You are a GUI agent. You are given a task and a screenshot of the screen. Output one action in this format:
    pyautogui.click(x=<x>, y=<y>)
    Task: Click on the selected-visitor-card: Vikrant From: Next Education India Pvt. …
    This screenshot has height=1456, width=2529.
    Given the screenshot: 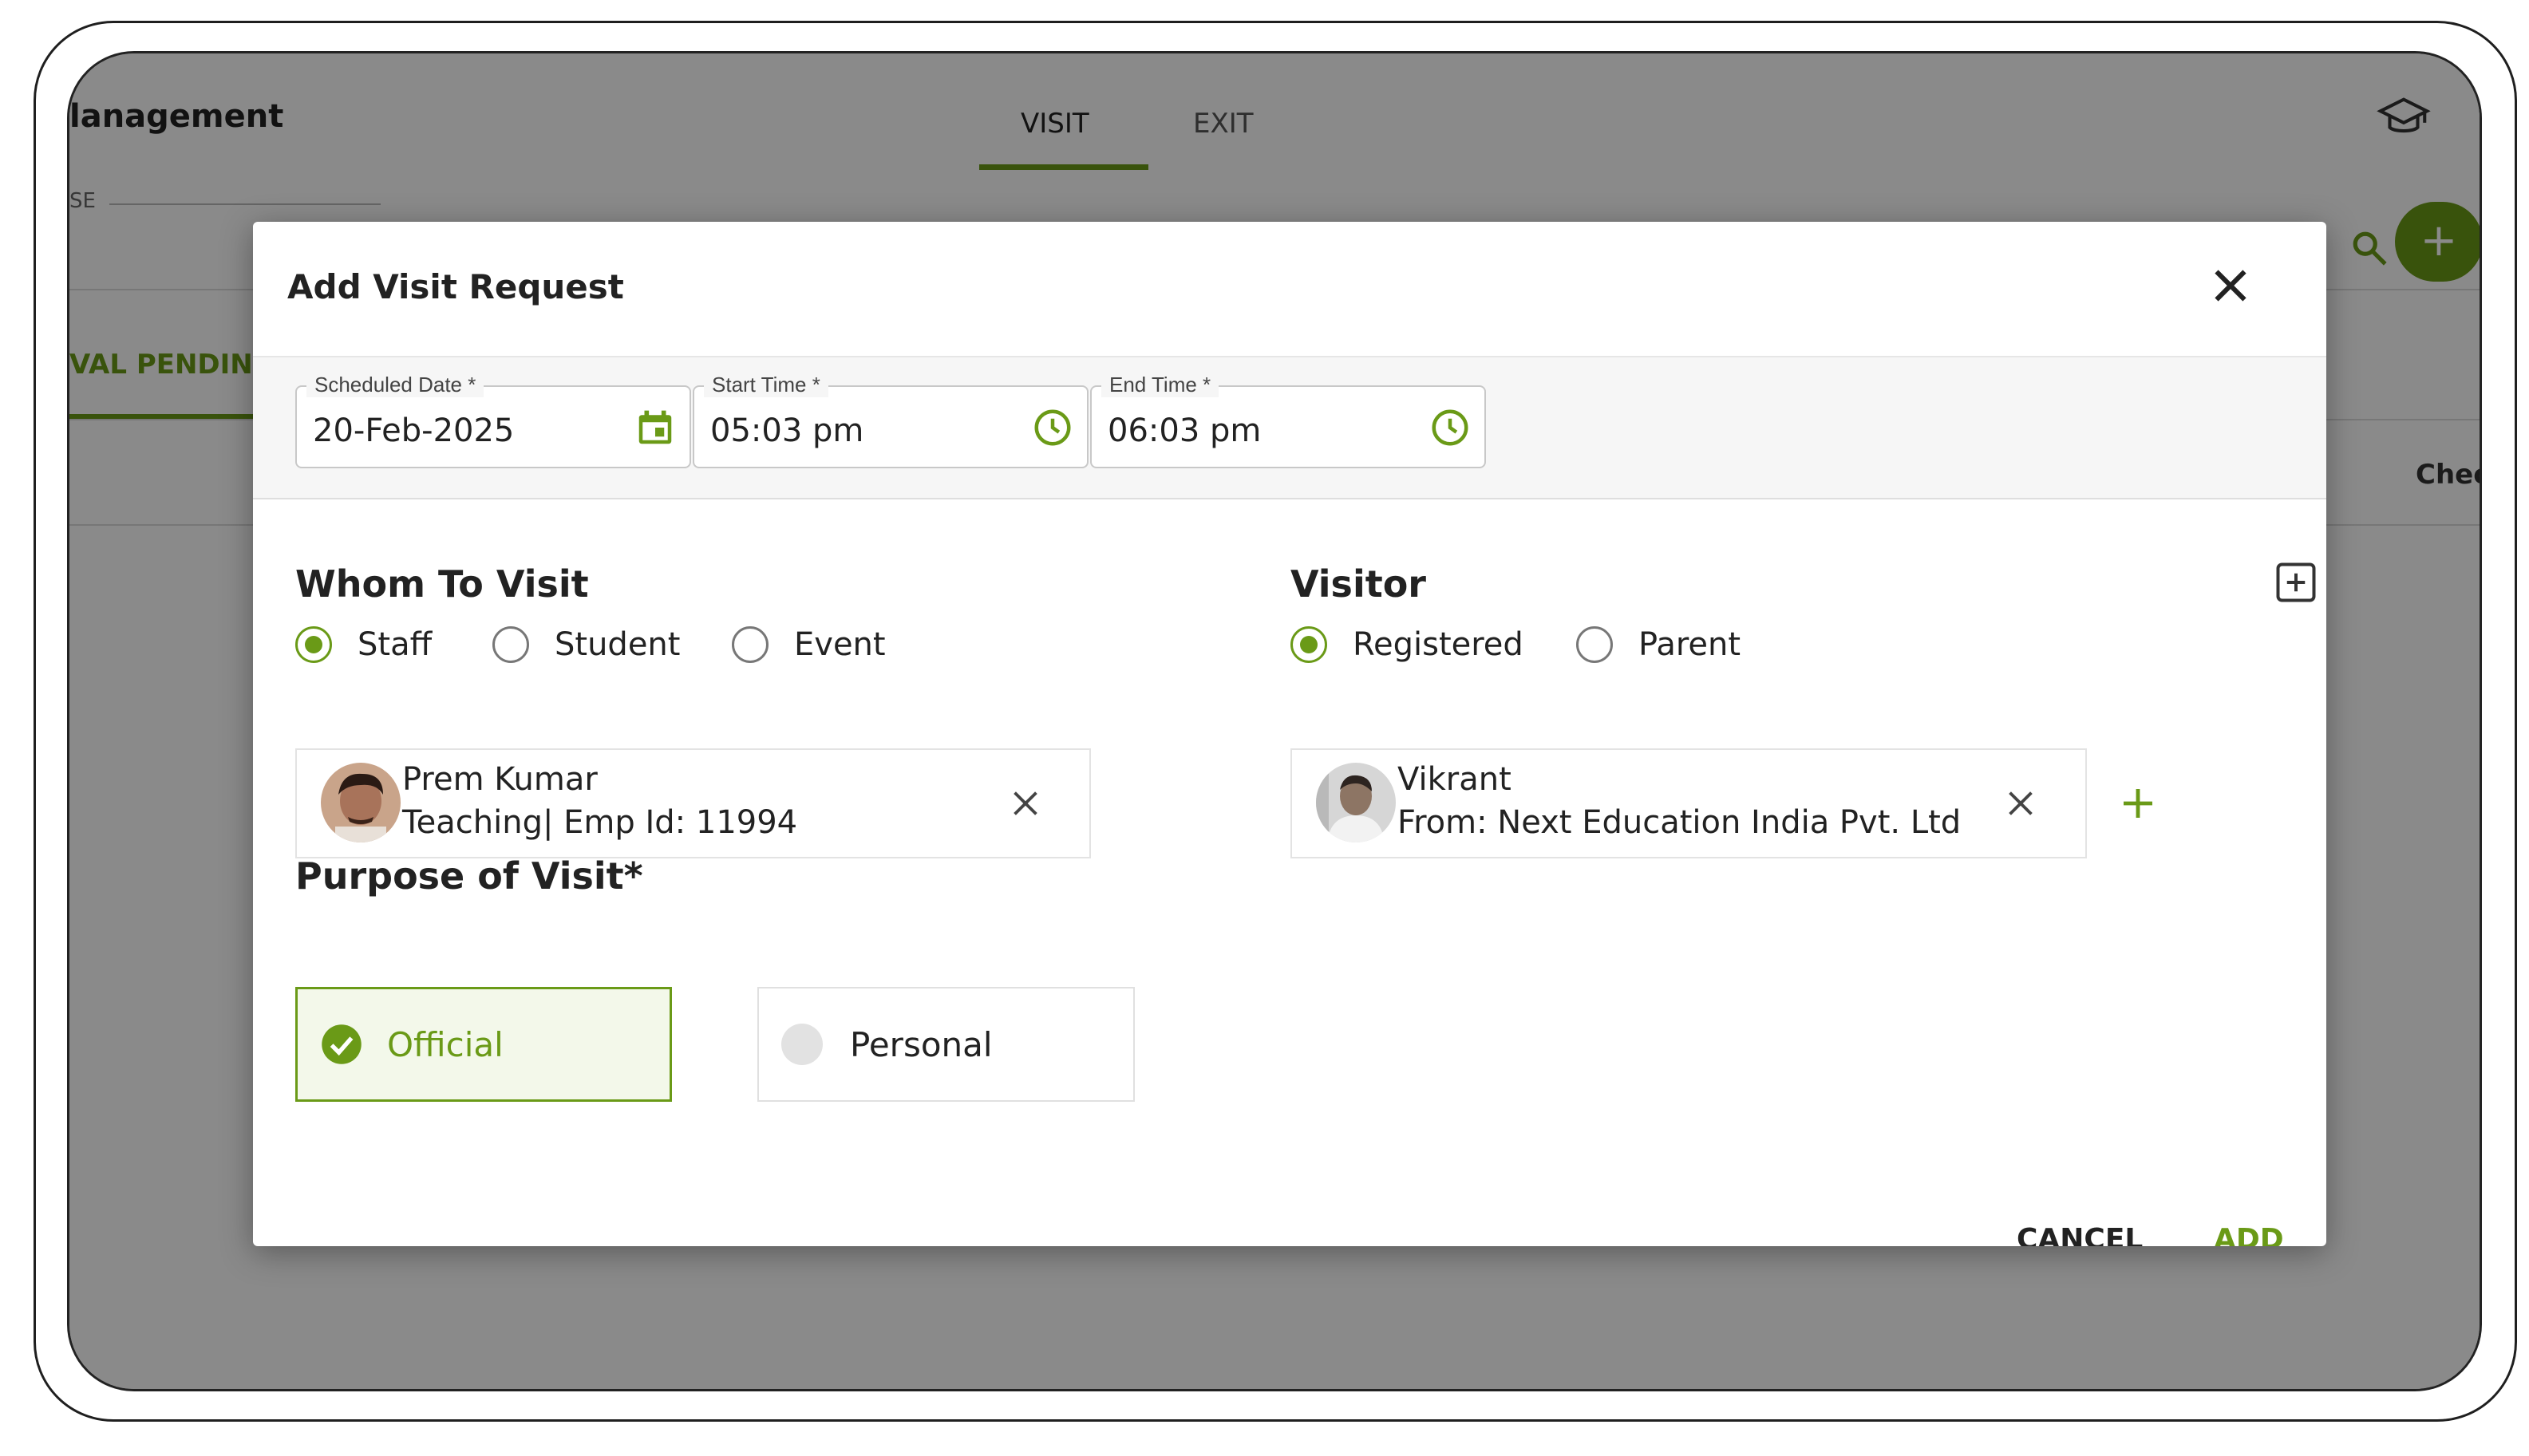 What is the action you would take?
    pyautogui.click(x=1688, y=803)
    